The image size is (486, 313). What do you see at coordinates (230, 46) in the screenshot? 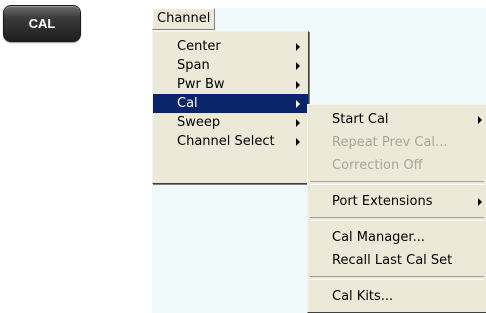
I see `menu-item-center: Center` at bounding box center [230, 46].